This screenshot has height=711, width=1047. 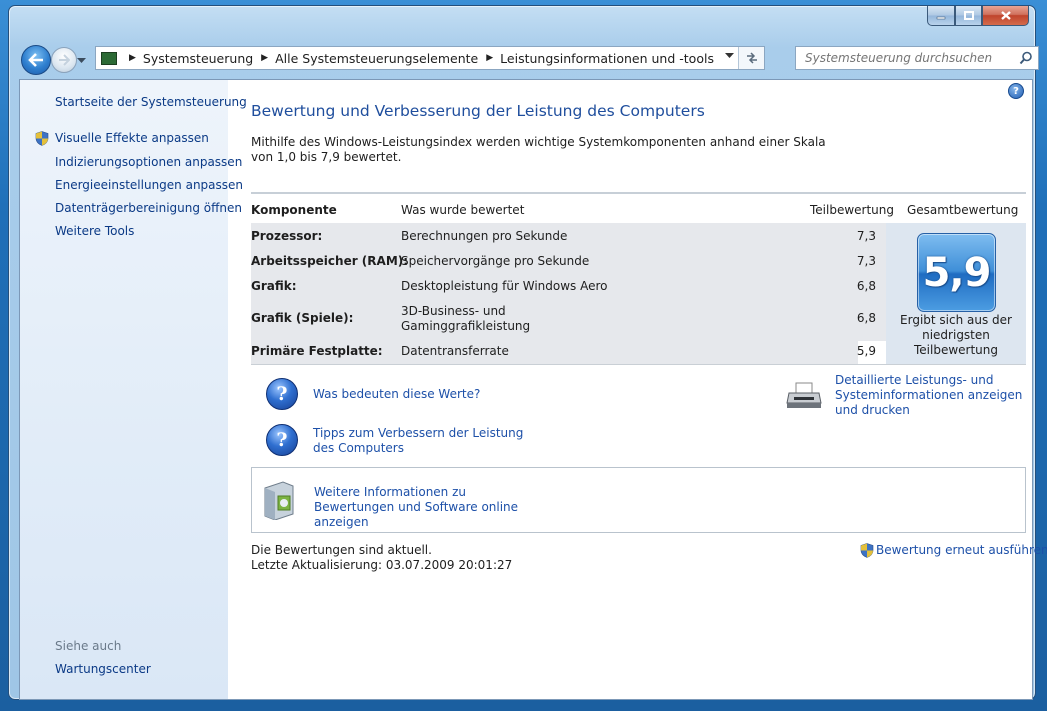 I want to click on sidebar-link-power: Energieeinstellungen anpassen, so click(x=149, y=185).